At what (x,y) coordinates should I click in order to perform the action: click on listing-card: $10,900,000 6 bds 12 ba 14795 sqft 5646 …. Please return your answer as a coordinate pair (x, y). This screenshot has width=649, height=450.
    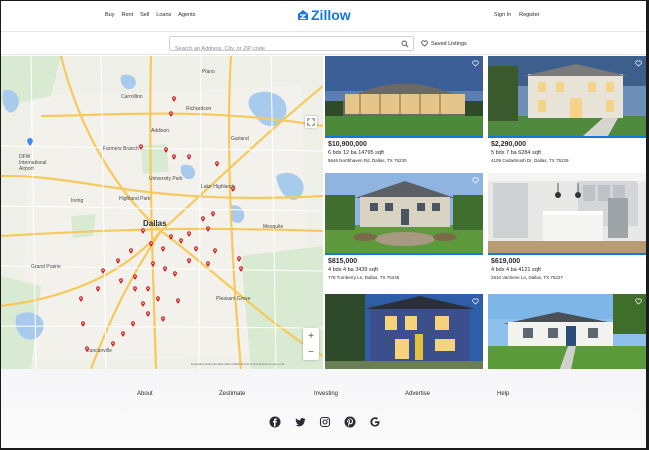
    Looking at the image, I should click on (404, 109).